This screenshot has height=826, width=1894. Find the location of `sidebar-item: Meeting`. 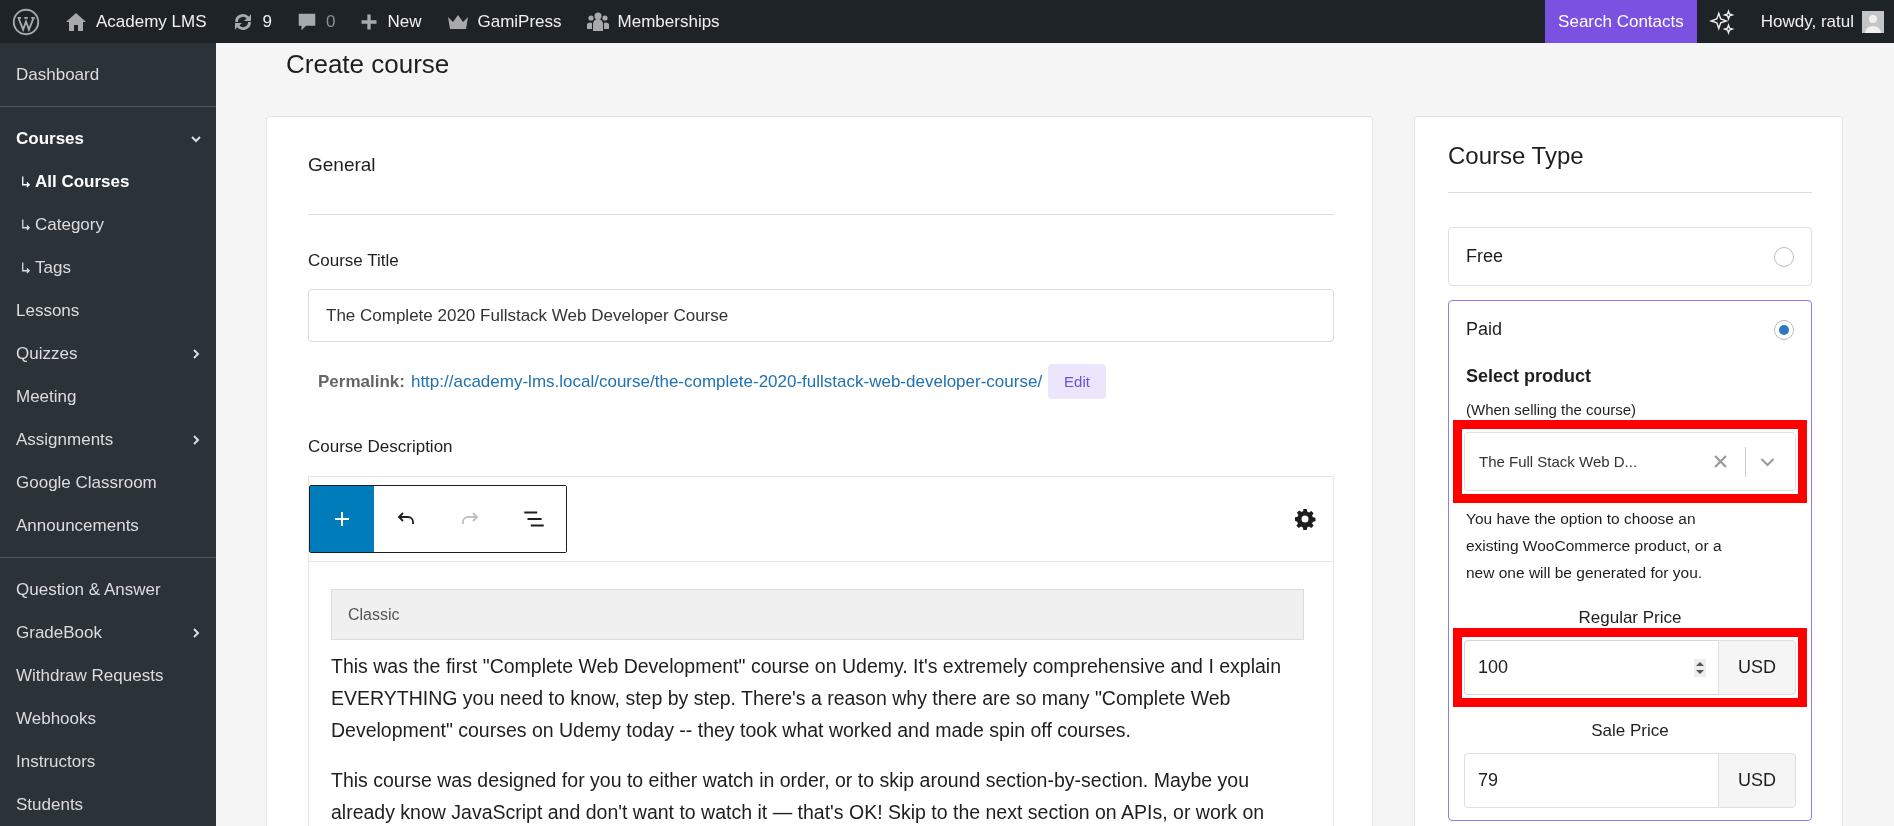

sidebar-item: Meeting is located at coordinates (108, 396).